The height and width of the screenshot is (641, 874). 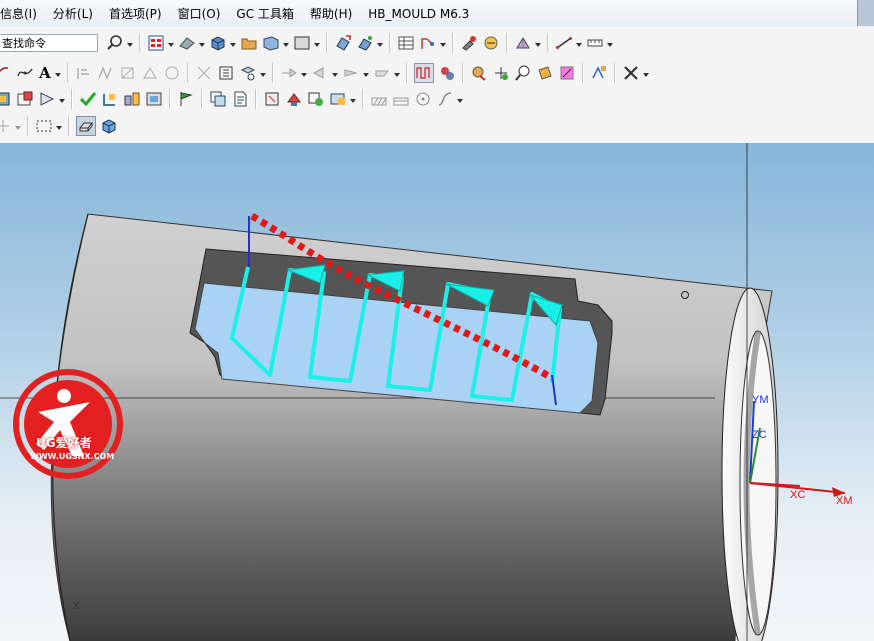 What do you see at coordinates (6, 73) in the screenshot?
I see `arc-icon` at bounding box center [6, 73].